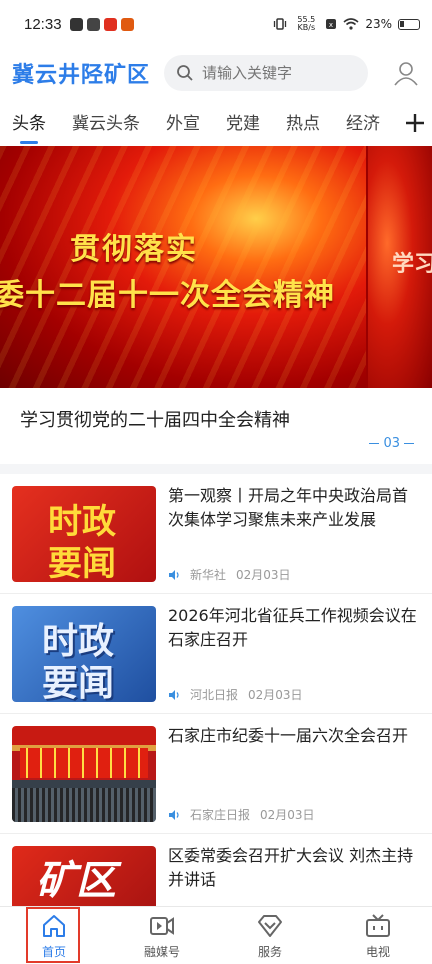 This screenshot has height=964, width=432. I want to click on search-input, so click(277, 73).